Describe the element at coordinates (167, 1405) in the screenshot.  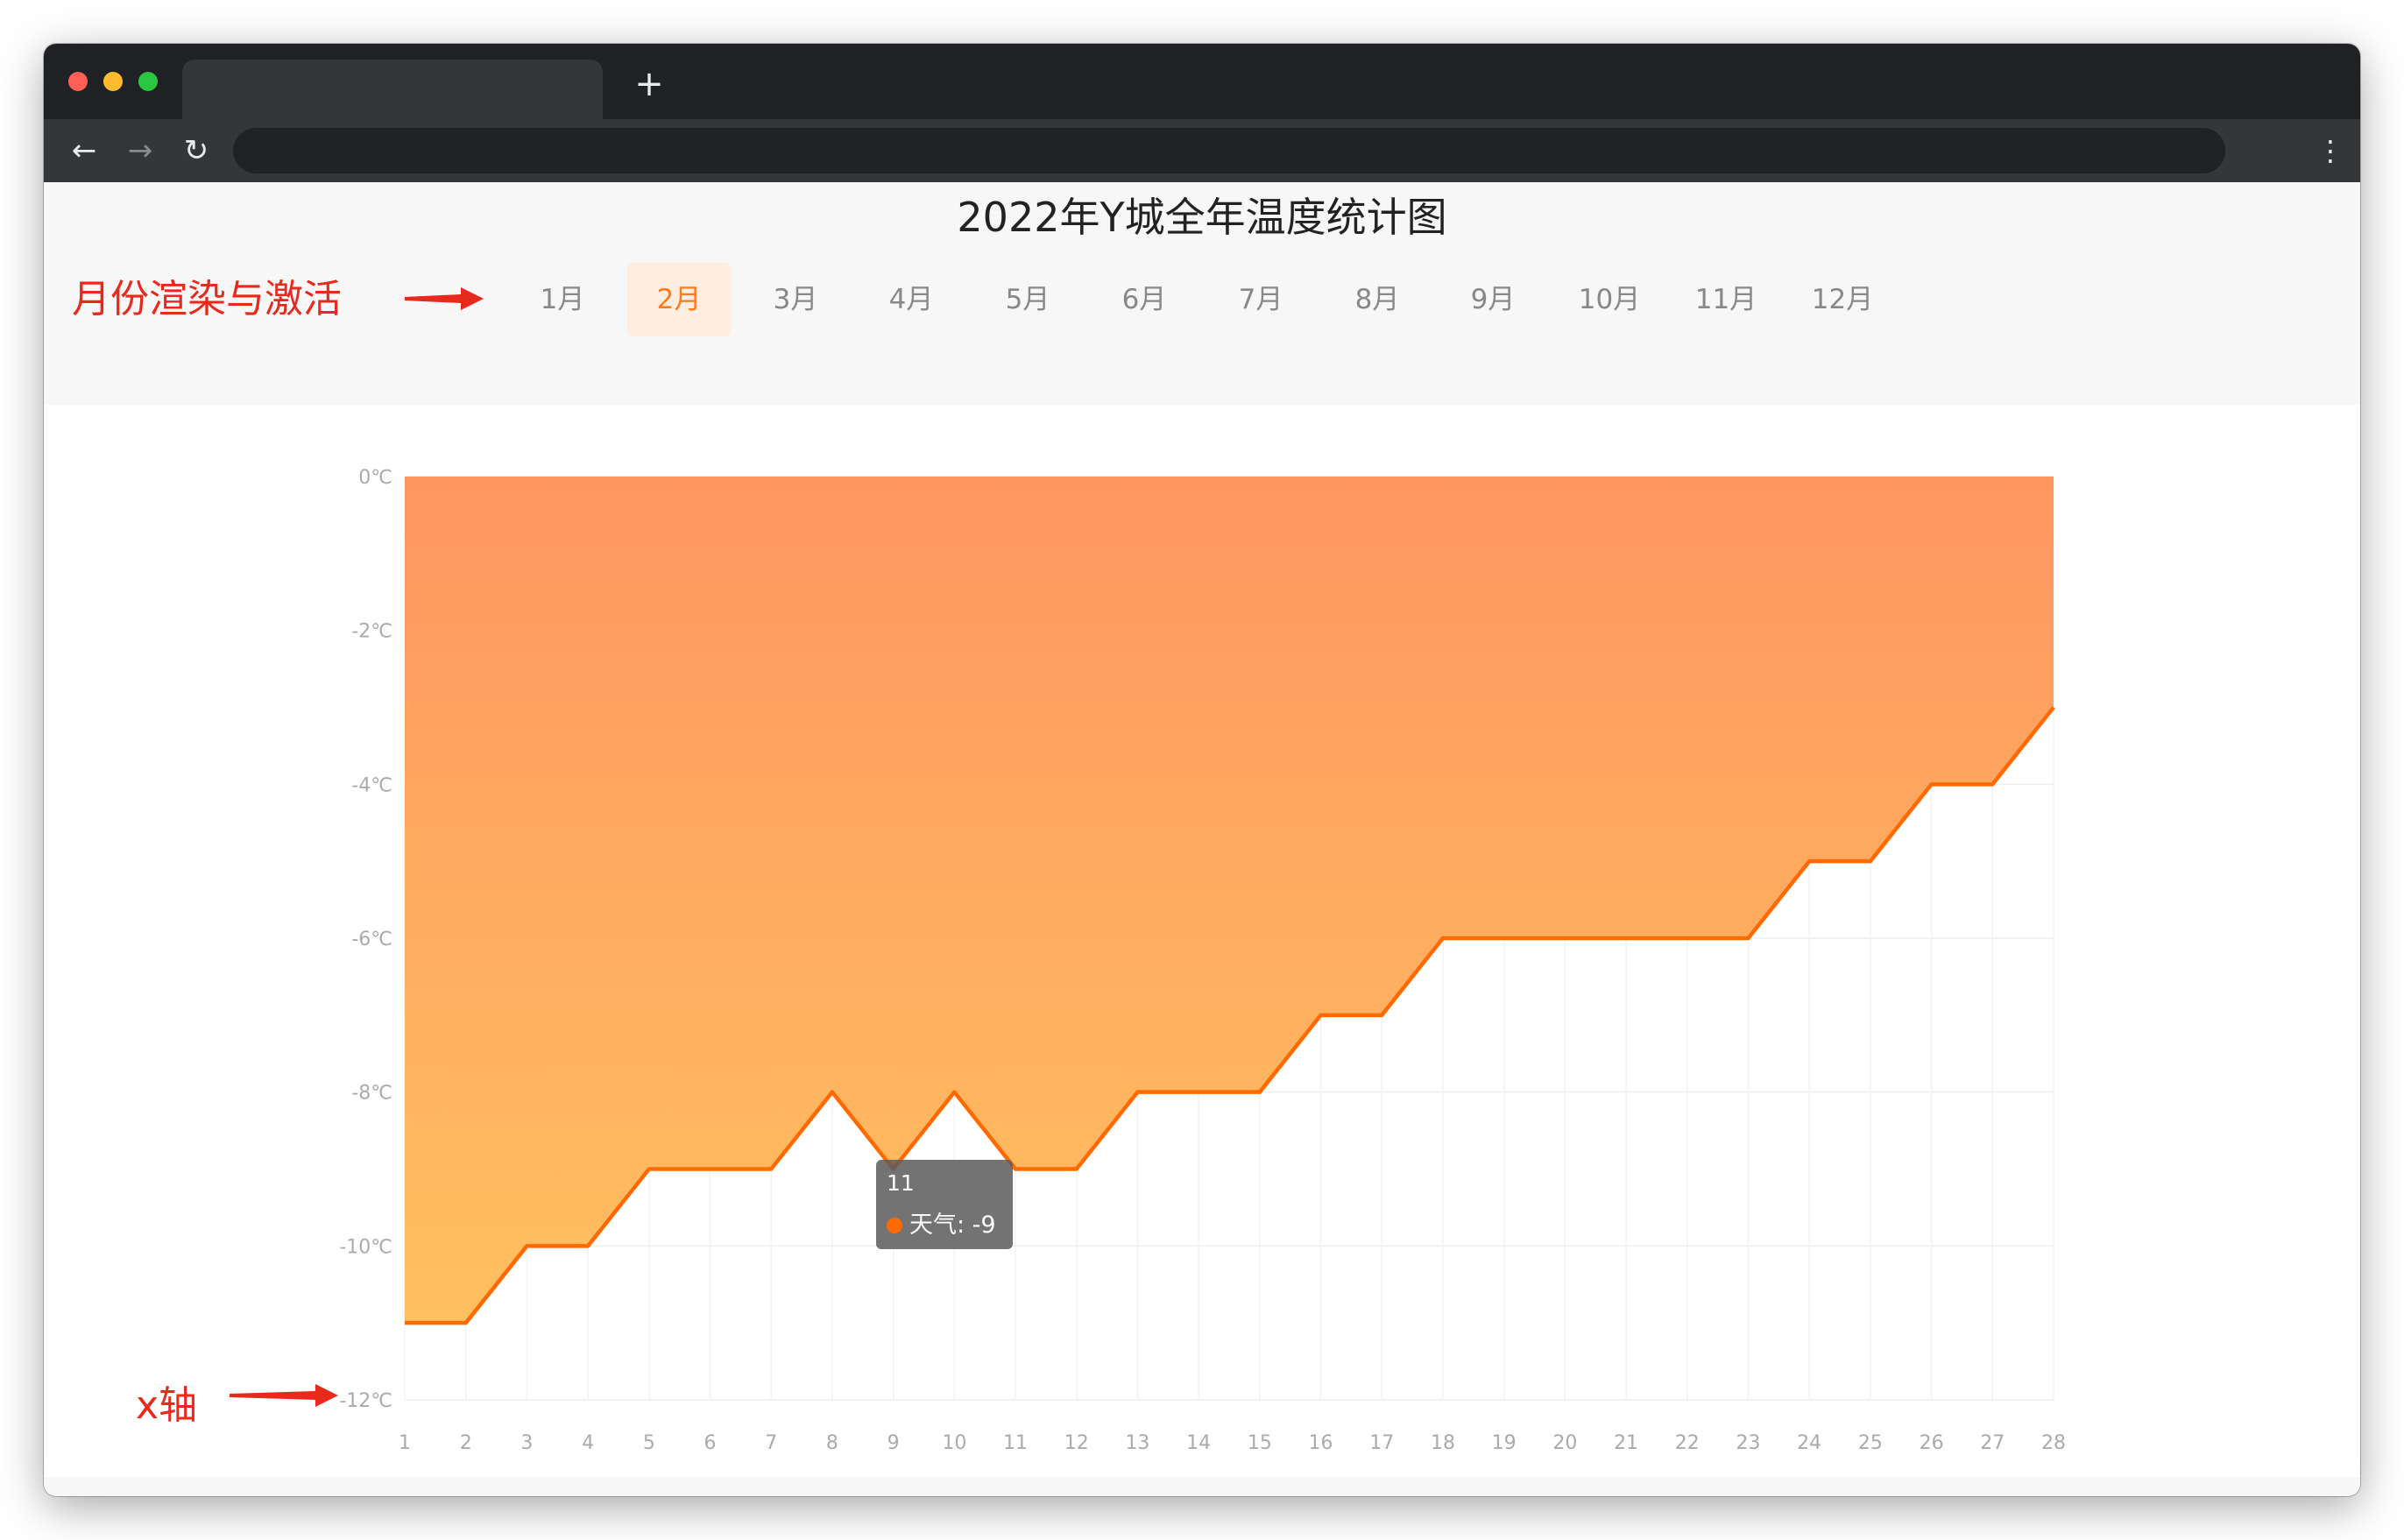
I see `annotation-x-axis: x轴` at that location.